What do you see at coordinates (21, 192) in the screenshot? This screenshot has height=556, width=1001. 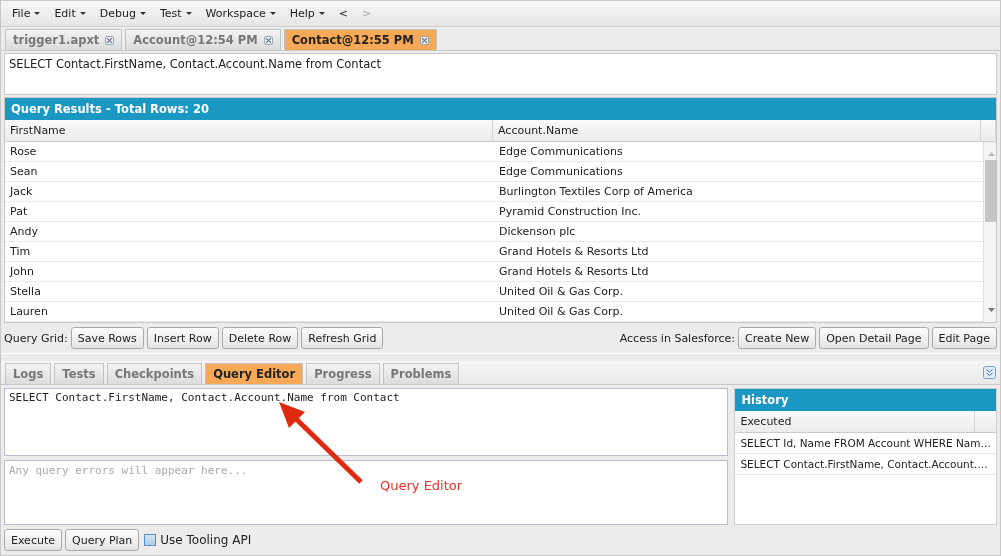 I see `table-cell-text: Jack` at bounding box center [21, 192].